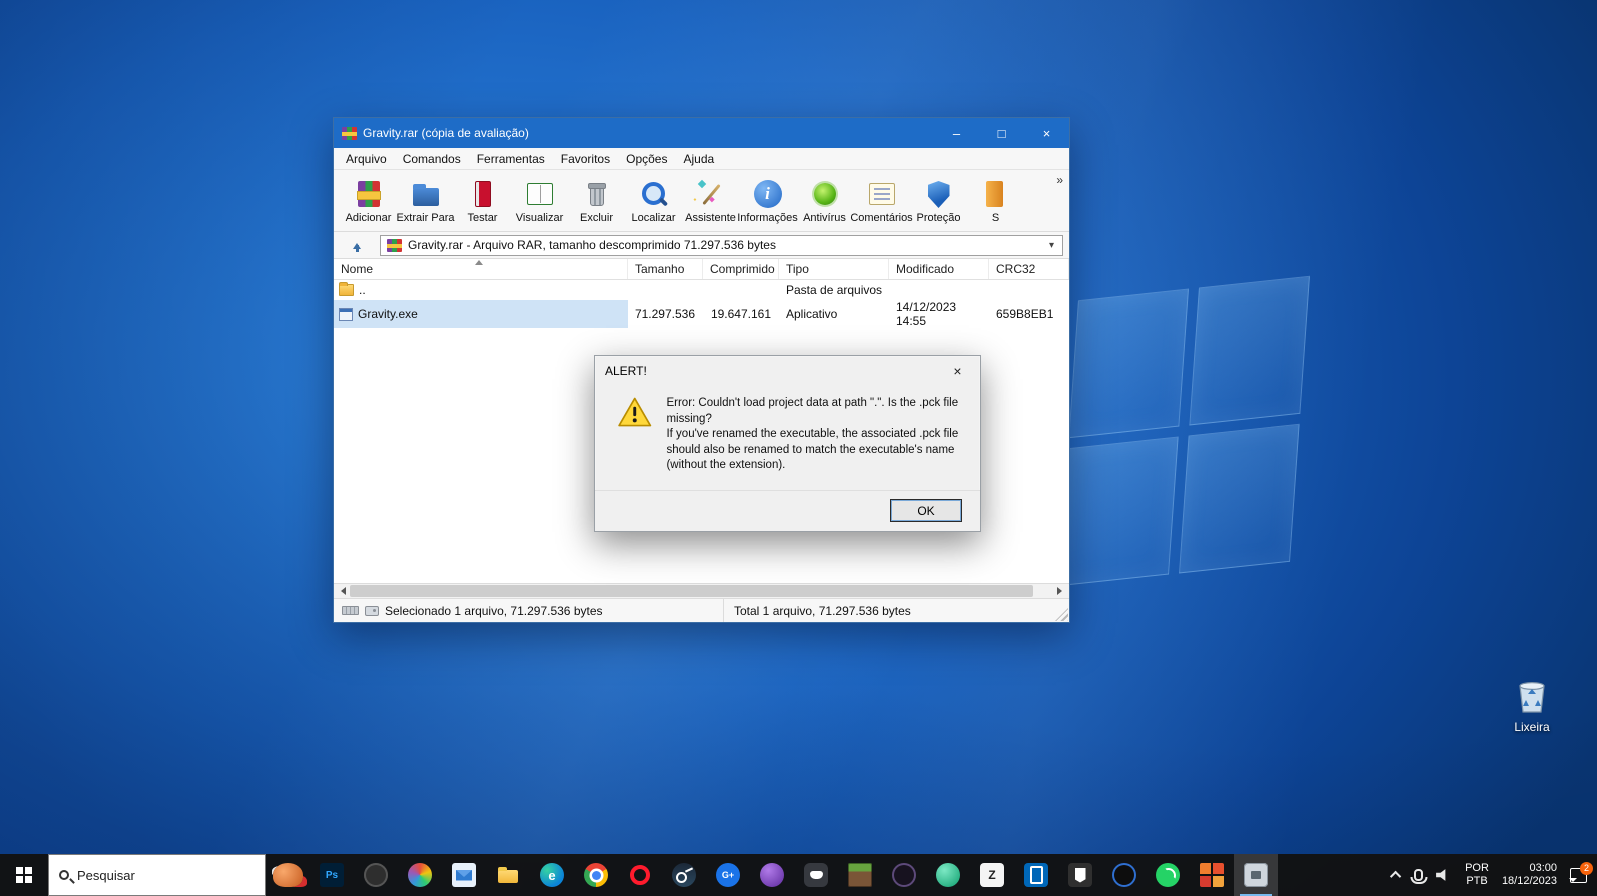 The height and width of the screenshot is (896, 1597). Describe the element at coordinates (1029, 269) in the screenshot. I see `column-crc32: CRC32` at that location.